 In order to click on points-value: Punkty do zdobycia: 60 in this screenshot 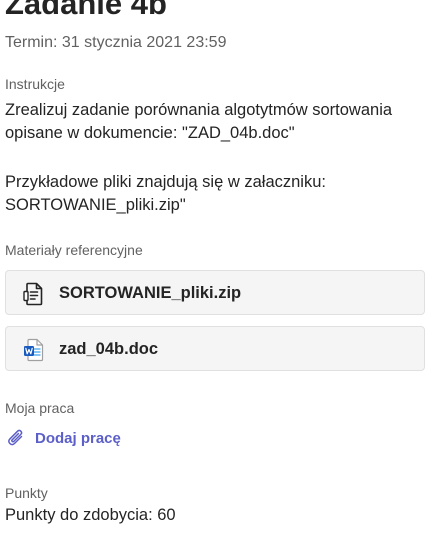, I will do `click(90, 515)`.